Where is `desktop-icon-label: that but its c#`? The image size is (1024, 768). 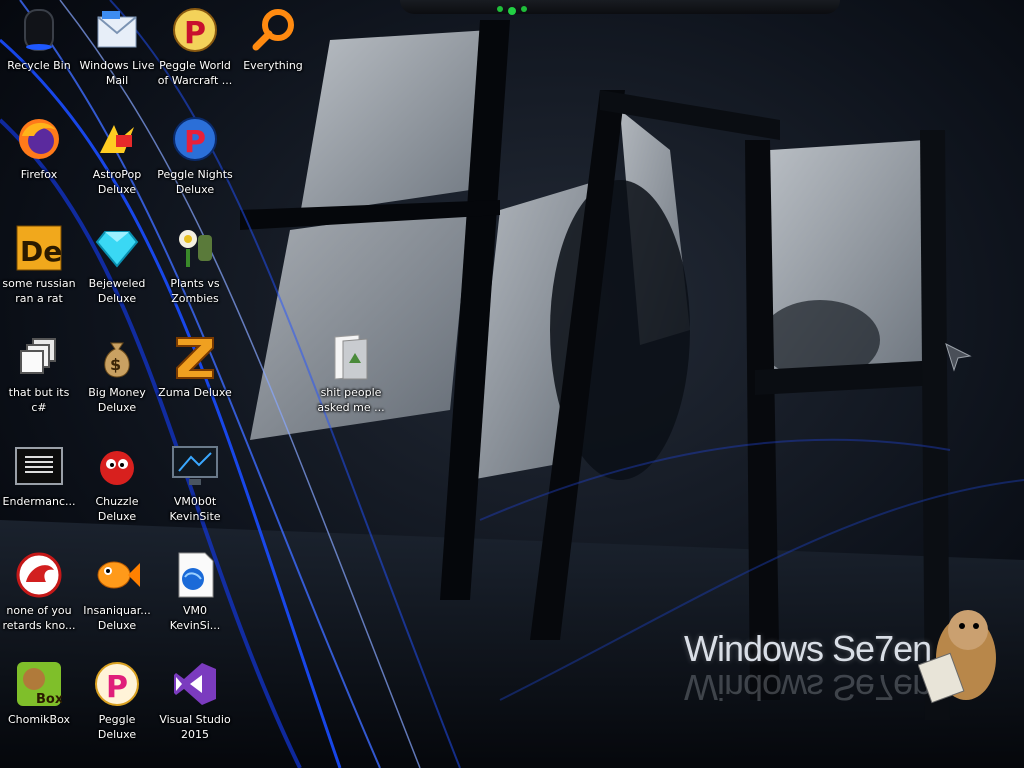
desktop-icon-label: that but its c# is located at coordinates (39, 400).